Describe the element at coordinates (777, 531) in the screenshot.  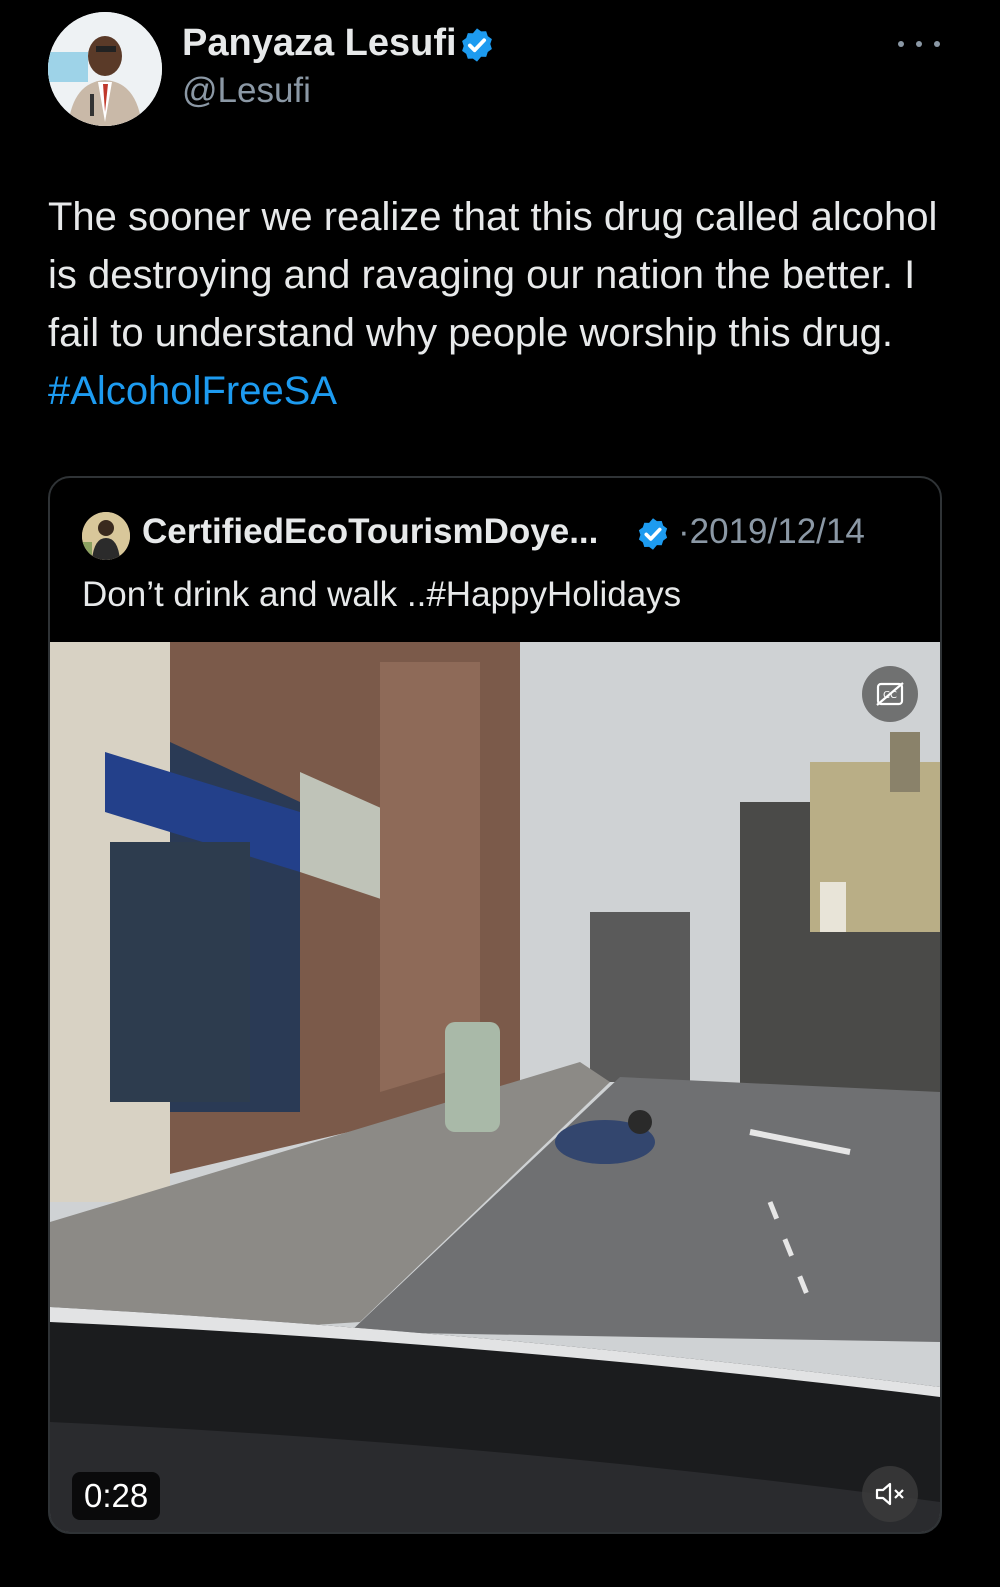
I see `date-value: 2019/12/14` at that location.